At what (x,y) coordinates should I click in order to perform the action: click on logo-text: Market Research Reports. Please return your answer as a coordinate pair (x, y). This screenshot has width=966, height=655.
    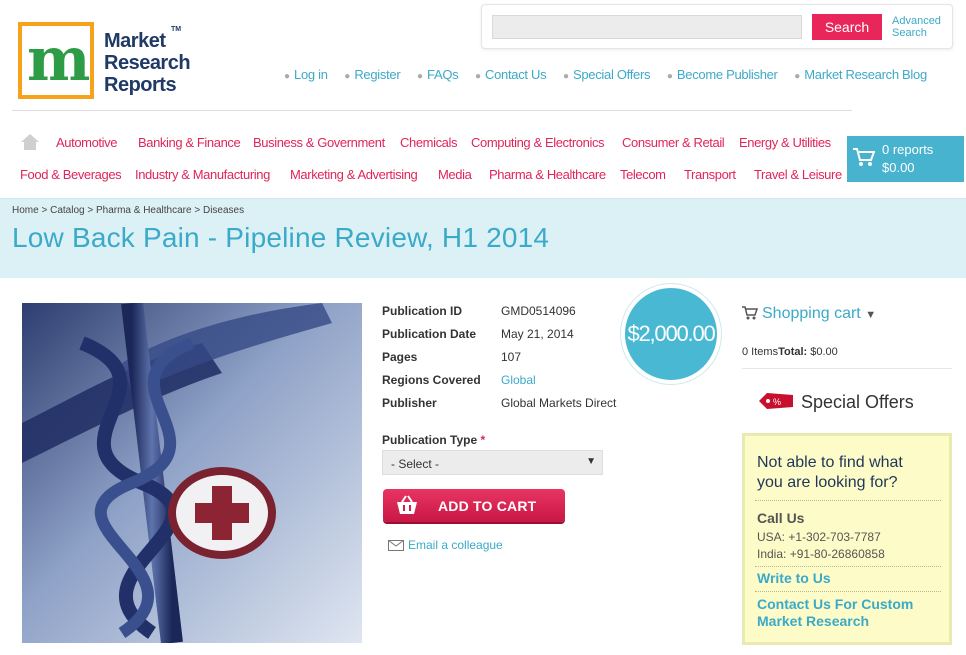
    Looking at the image, I should click on (147, 63).